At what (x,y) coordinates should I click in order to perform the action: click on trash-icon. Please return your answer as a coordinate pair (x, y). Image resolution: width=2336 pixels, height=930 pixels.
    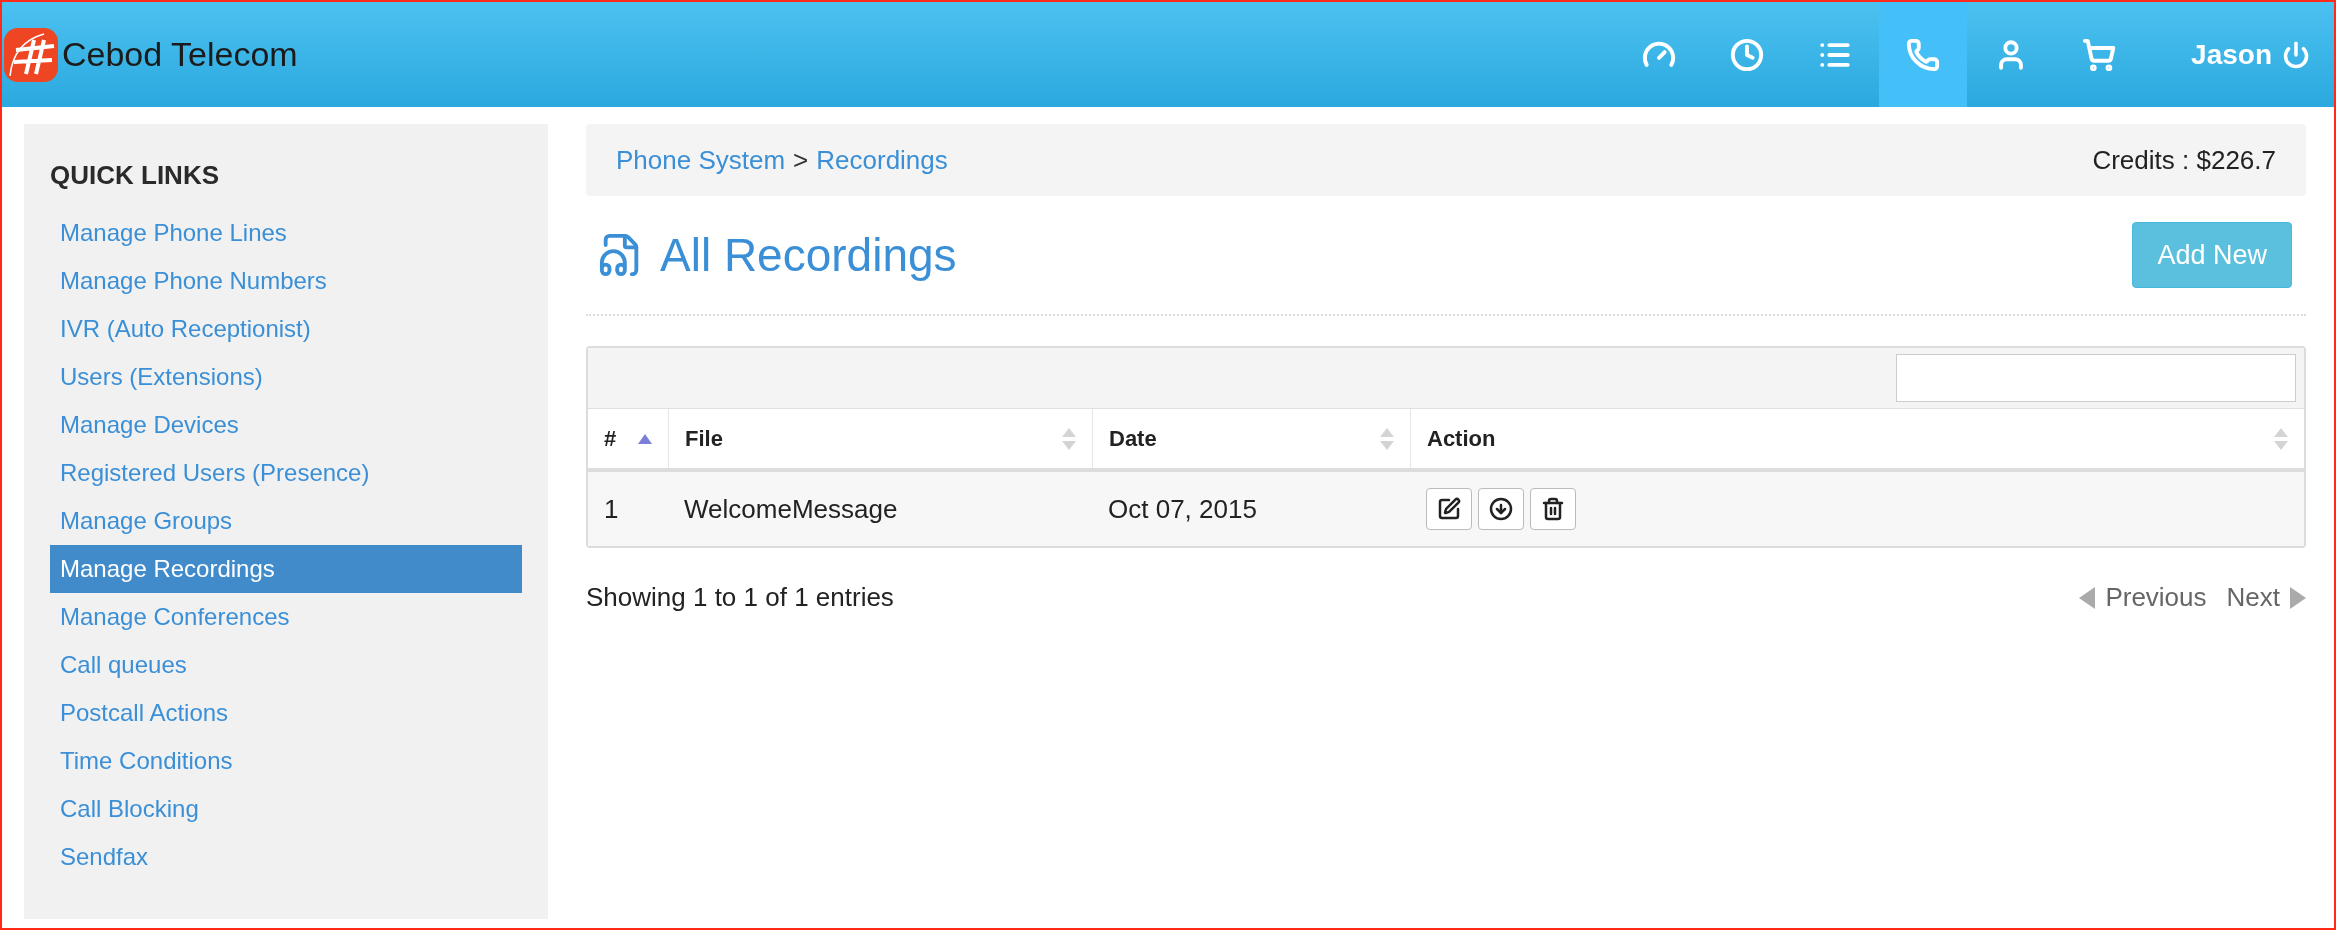
    Looking at the image, I should click on (1553, 509).